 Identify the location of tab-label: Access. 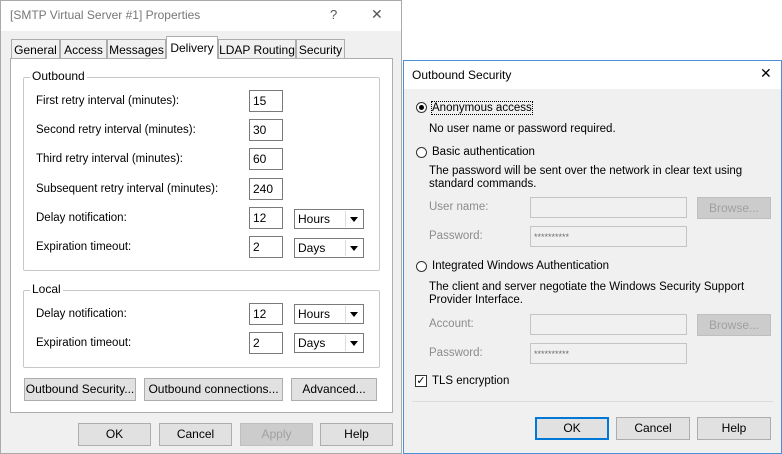
(83, 50).